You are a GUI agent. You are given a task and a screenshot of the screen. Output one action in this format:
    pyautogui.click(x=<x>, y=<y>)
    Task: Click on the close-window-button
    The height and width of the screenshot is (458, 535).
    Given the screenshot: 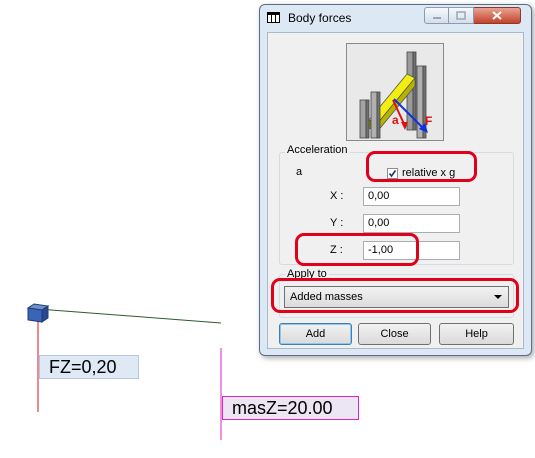 What is the action you would take?
    pyautogui.click(x=497, y=15)
    